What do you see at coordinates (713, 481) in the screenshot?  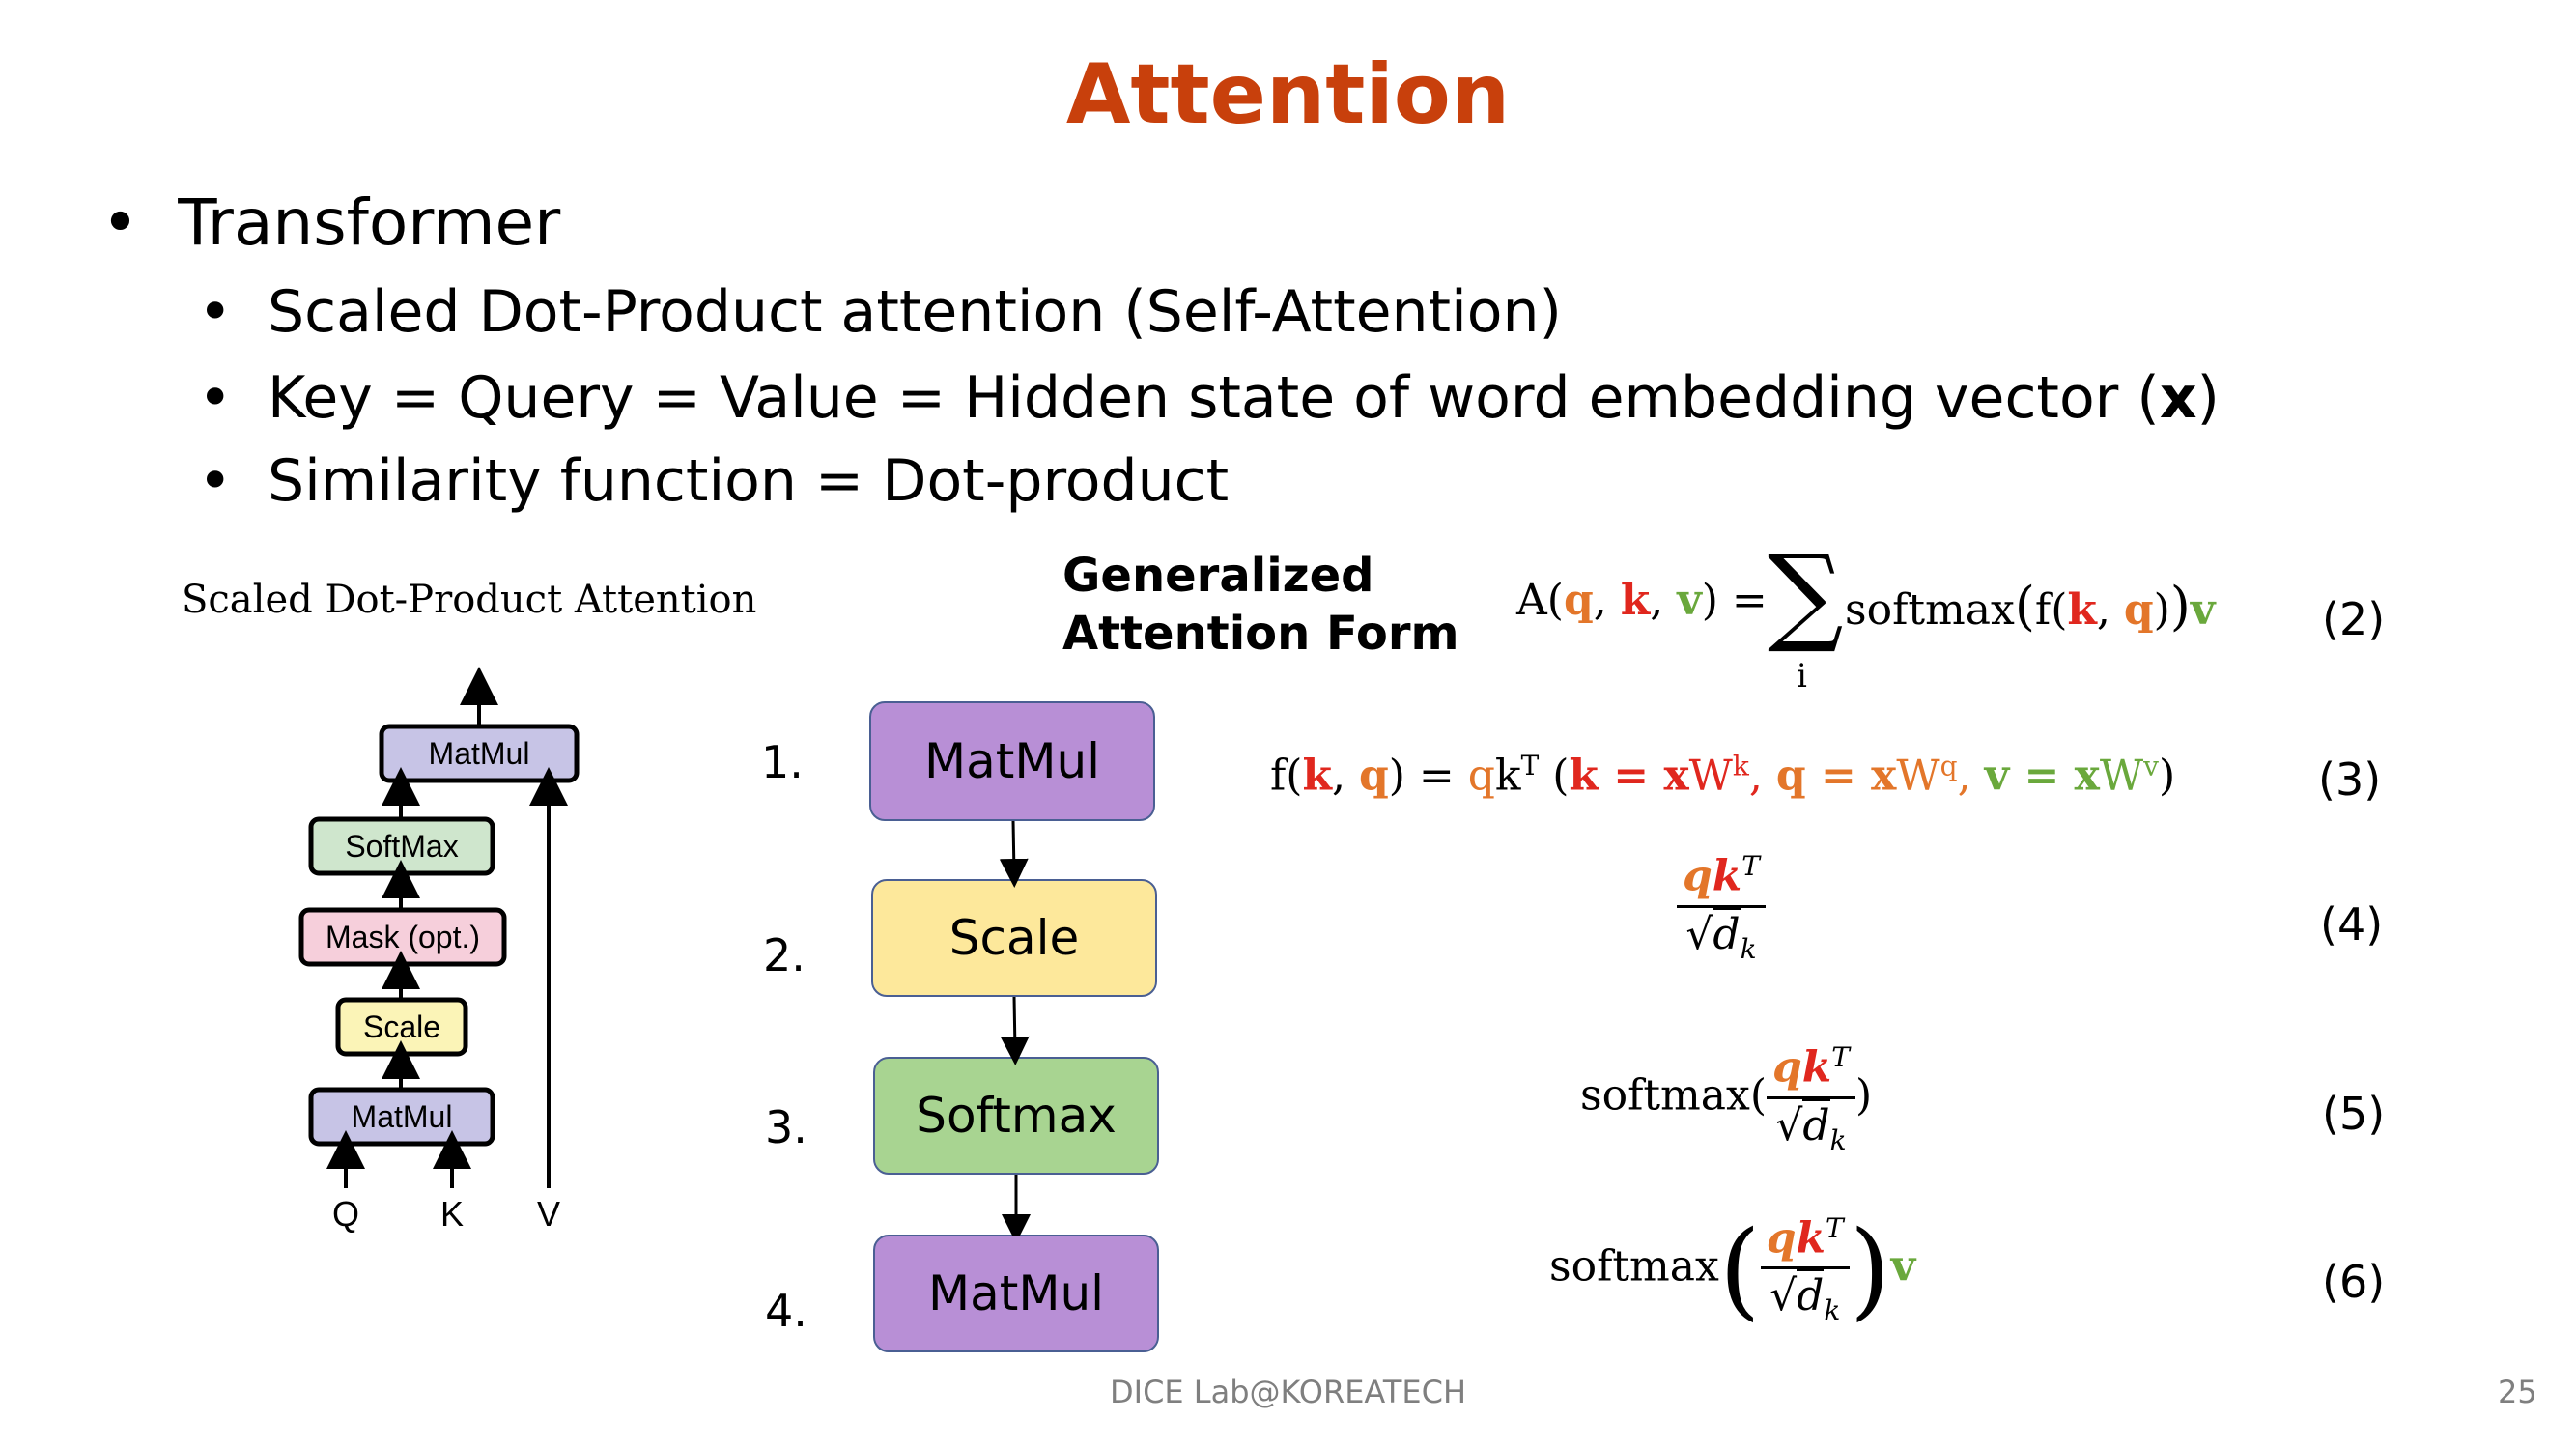 I see `sub-bullet-3: • Similarity function = Dot-product` at bounding box center [713, 481].